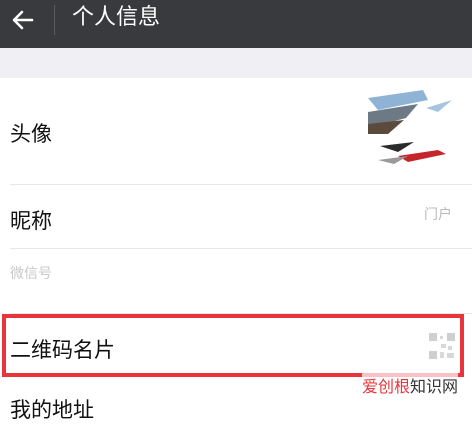 The height and width of the screenshot is (424, 472). Describe the element at coordinates (236, 63) in the screenshot. I see `section-gap` at that location.